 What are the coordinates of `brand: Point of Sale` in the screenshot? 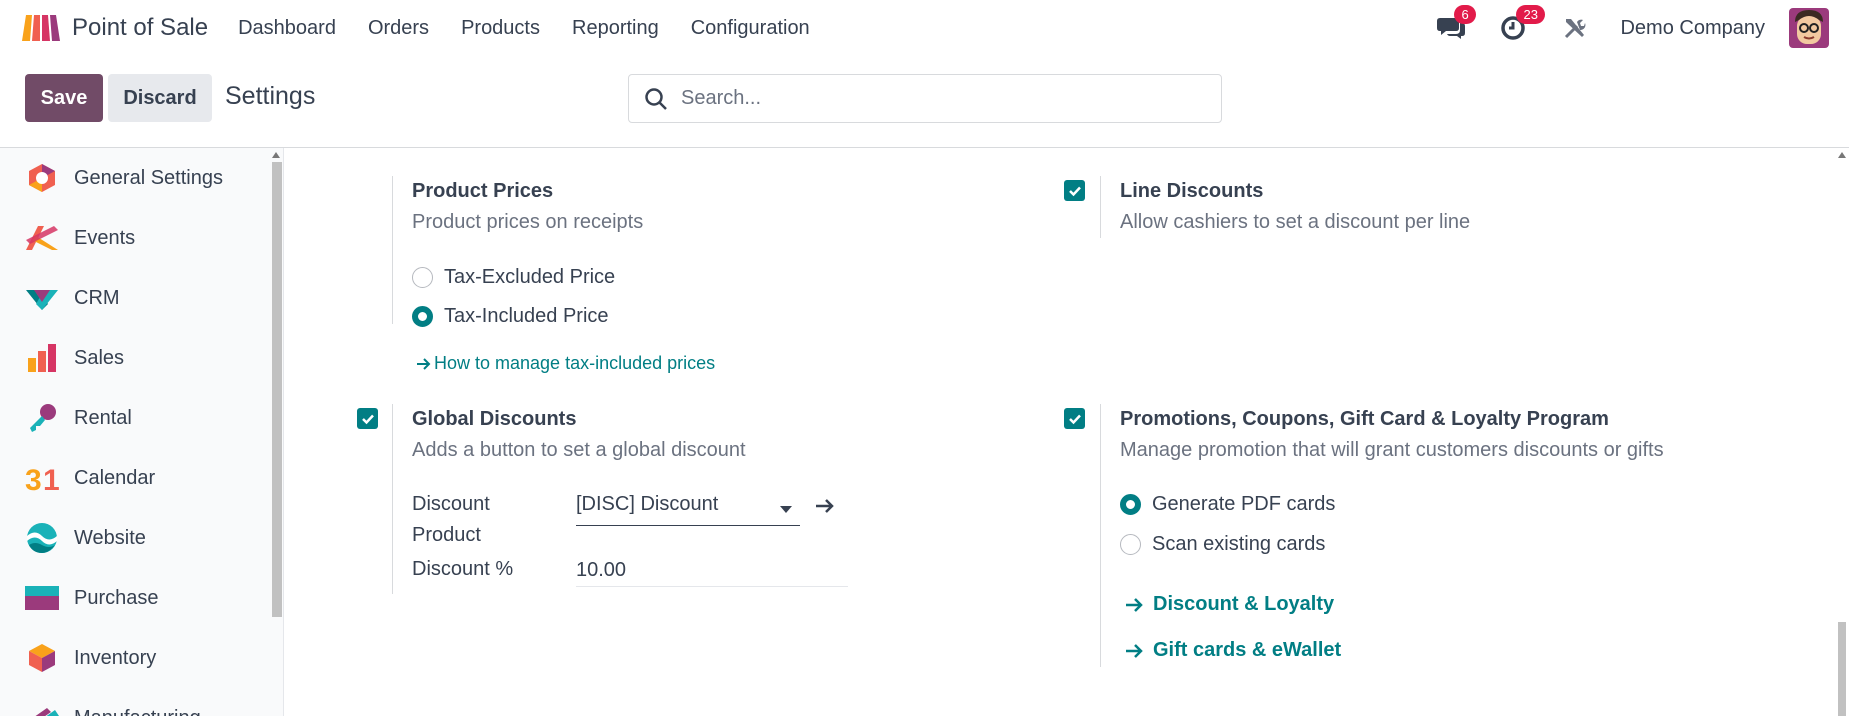 It's located at (114, 28).